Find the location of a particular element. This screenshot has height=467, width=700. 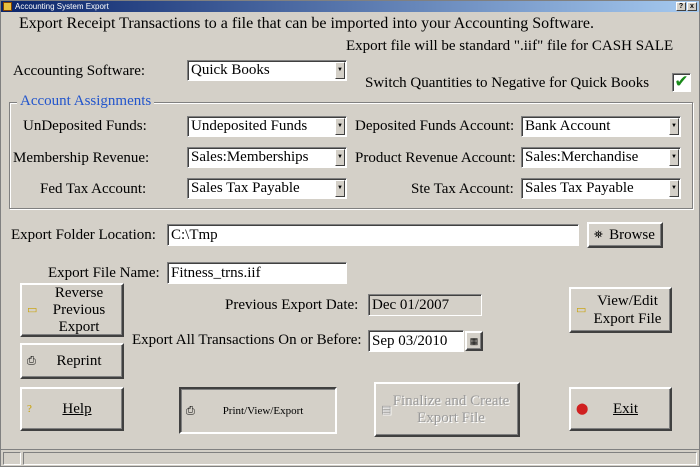

undeposited-value: Undeposited Funds is located at coordinates (249, 126).